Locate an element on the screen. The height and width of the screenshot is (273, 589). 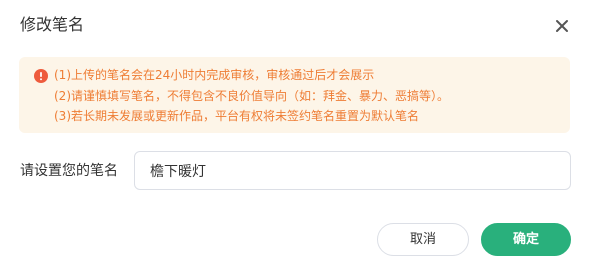
notice-line-1: (1)上传的笔名会在24小时内完成审核，审核通过后才会展示 is located at coordinates (214, 75).